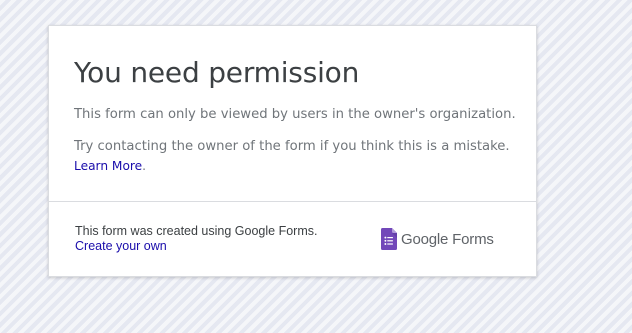  I want to click on learn-more-period: ., so click(144, 166).